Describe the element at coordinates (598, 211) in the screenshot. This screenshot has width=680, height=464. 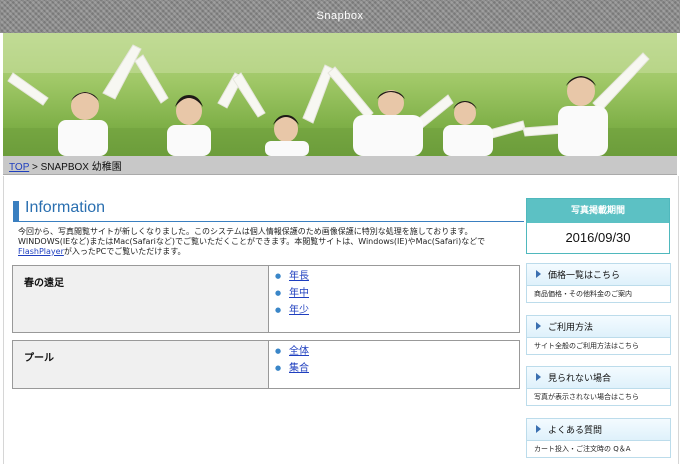
I see `photo-period-title: 写真掲載期間` at that location.